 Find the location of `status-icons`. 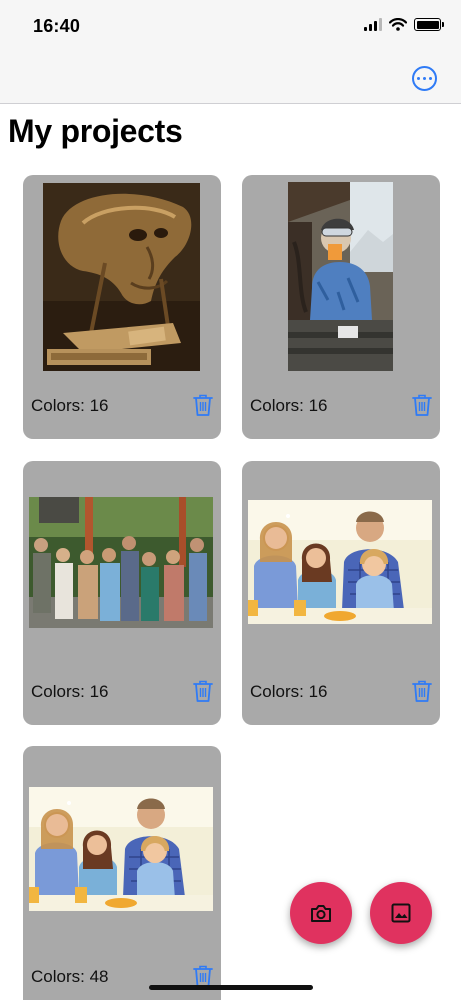

status-icons is located at coordinates (404, 24).